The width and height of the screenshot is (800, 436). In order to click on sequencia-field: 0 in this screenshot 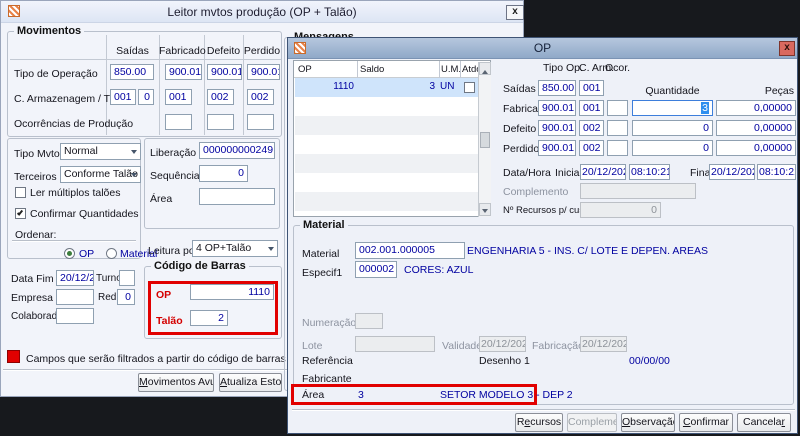, I will do `click(223, 173)`.